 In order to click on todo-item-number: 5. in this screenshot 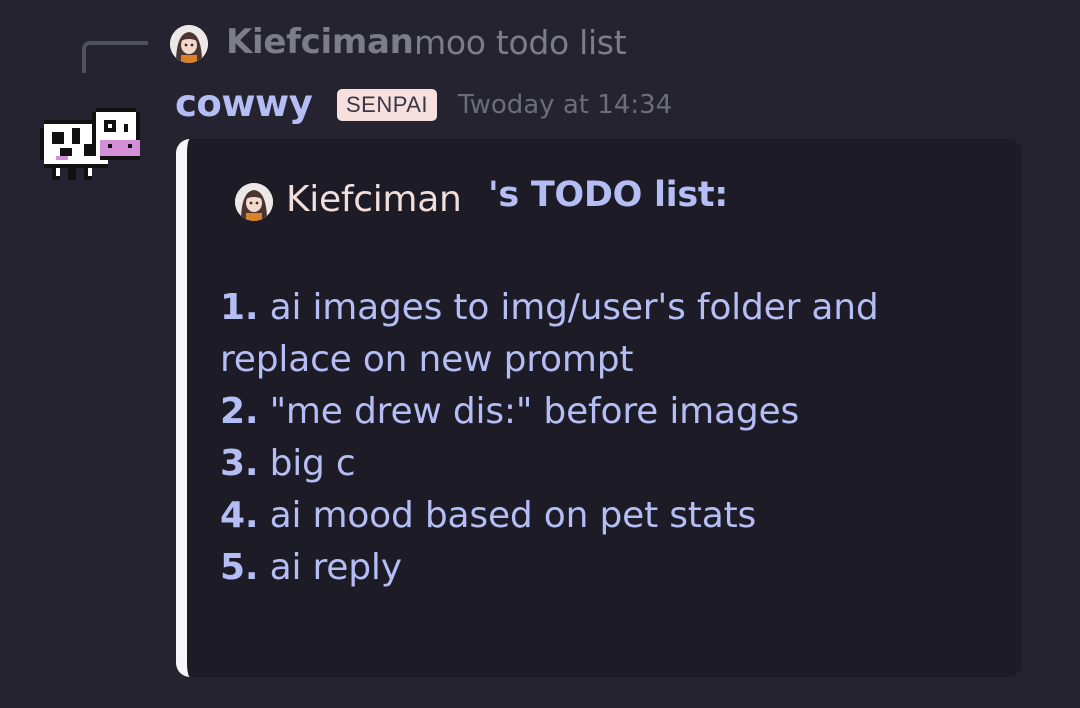, I will do `click(239, 567)`.